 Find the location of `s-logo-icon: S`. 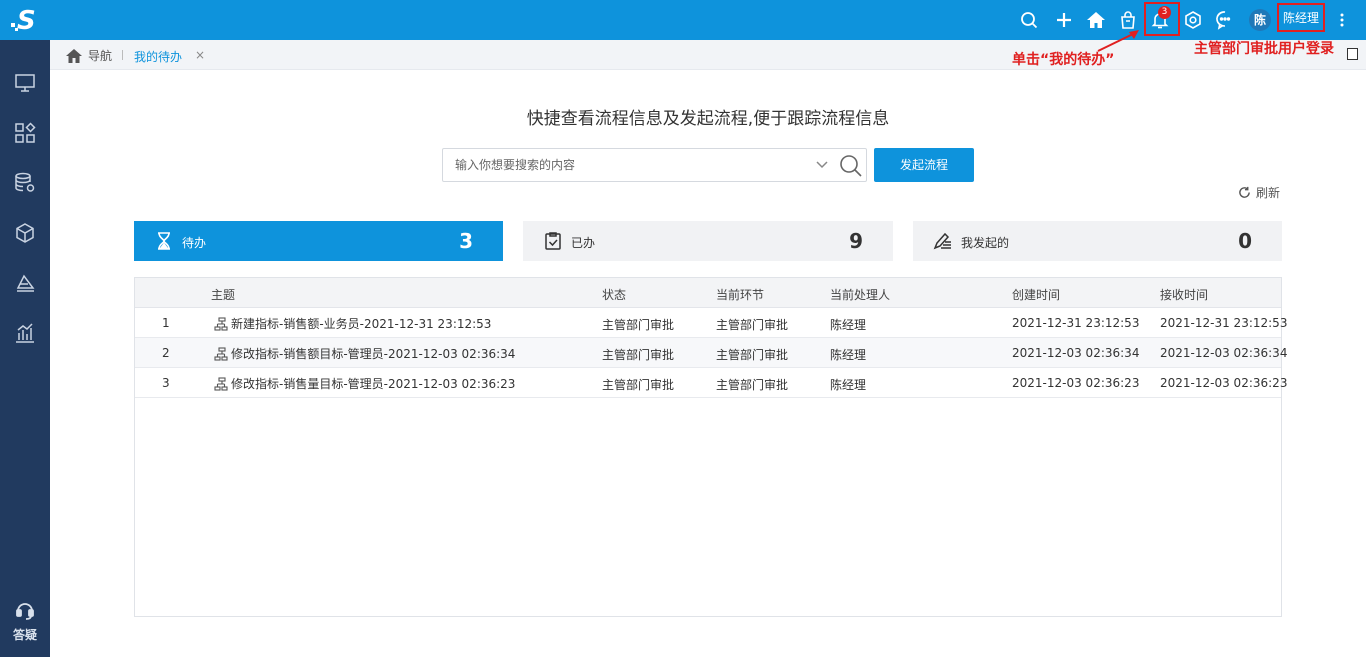

s-logo-icon: S is located at coordinates (25, 20).